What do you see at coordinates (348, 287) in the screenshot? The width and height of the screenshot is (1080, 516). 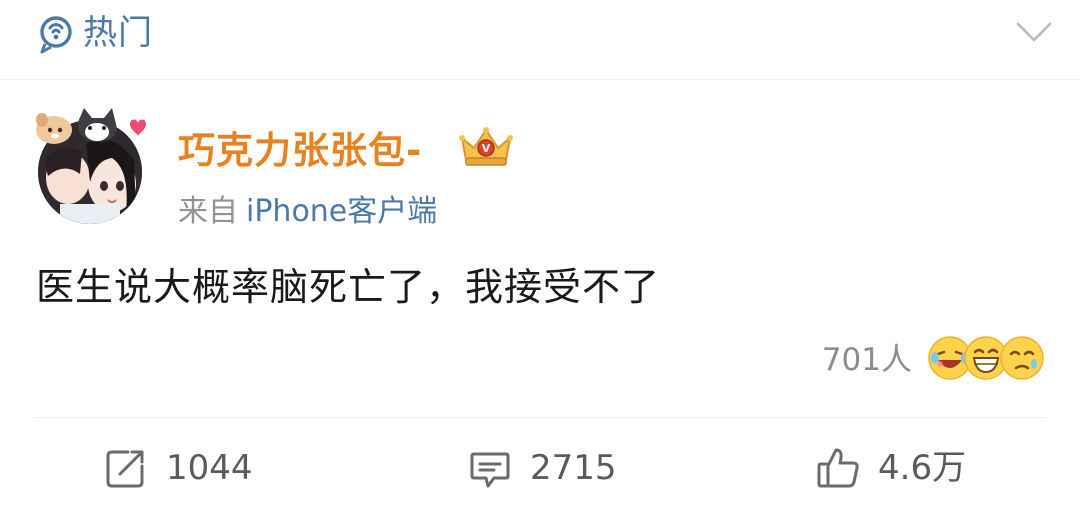 I see `post-text: 医生说大概率脑死亡了，我接受不了` at bounding box center [348, 287].